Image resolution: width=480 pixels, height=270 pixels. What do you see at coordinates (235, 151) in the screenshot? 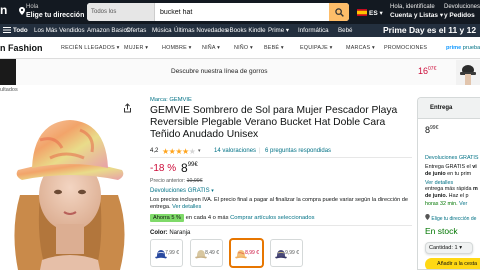
I see `ratings-count-link: 14 valoraciones` at bounding box center [235, 151].